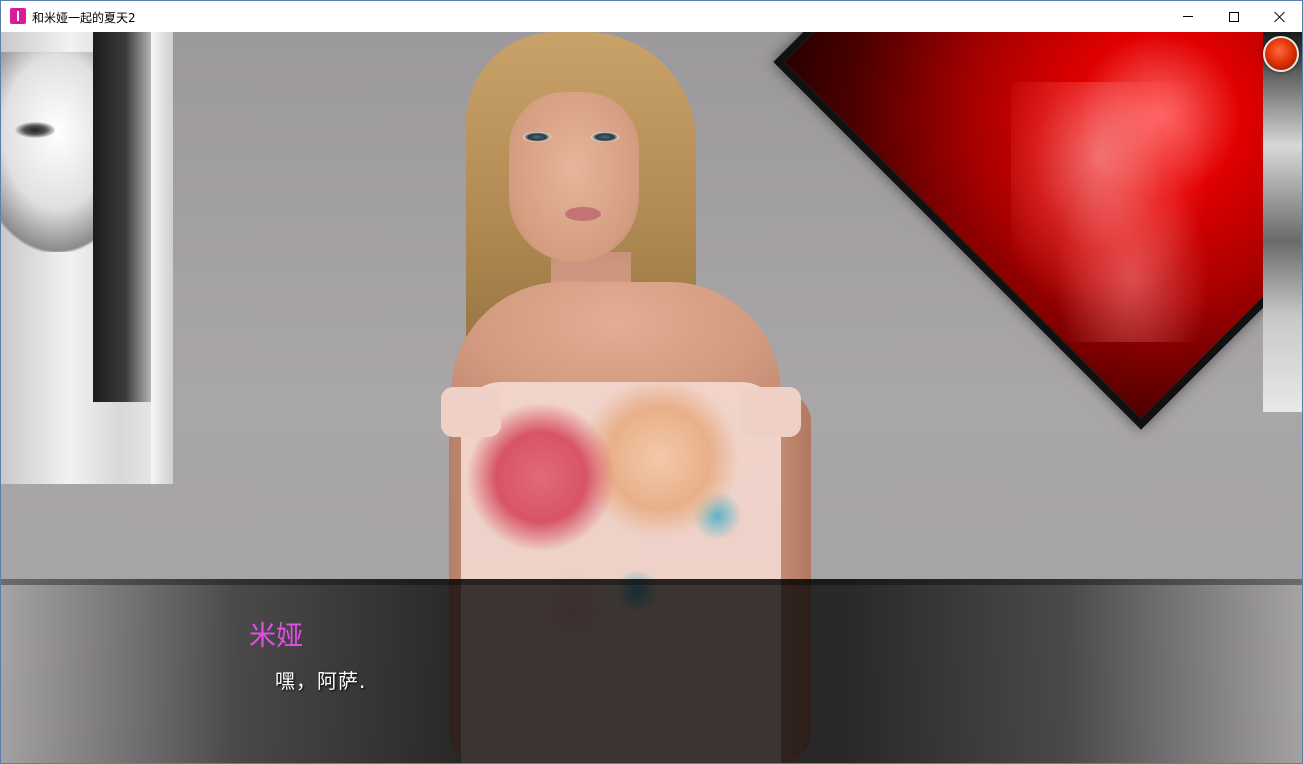 This screenshot has height=764, width=1303. What do you see at coordinates (574, 177) in the screenshot?
I see `character-face` at bounding box center [574, 177].